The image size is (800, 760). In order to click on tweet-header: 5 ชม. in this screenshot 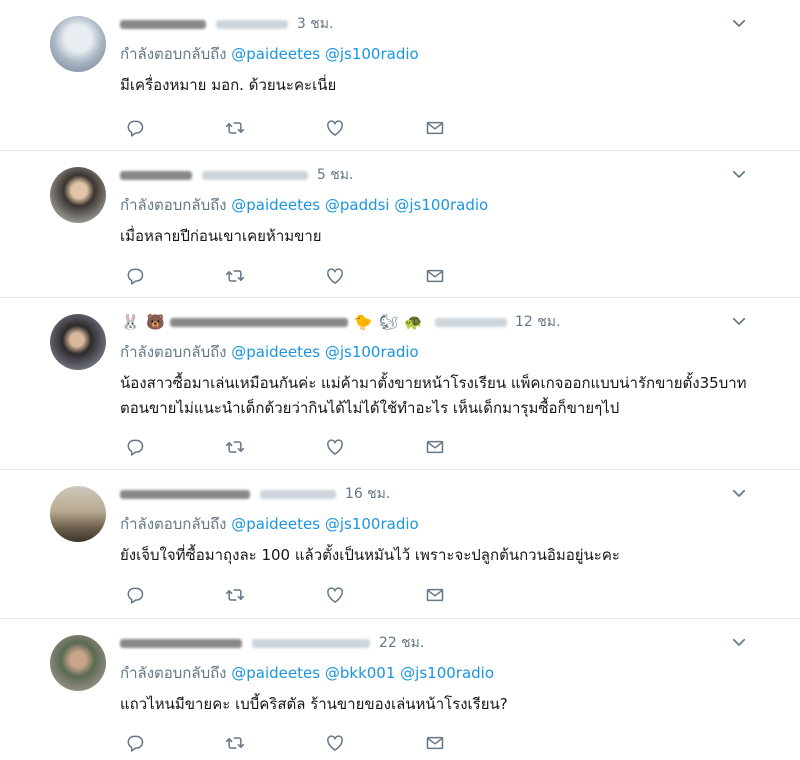, I will do `click(236, 174)`.